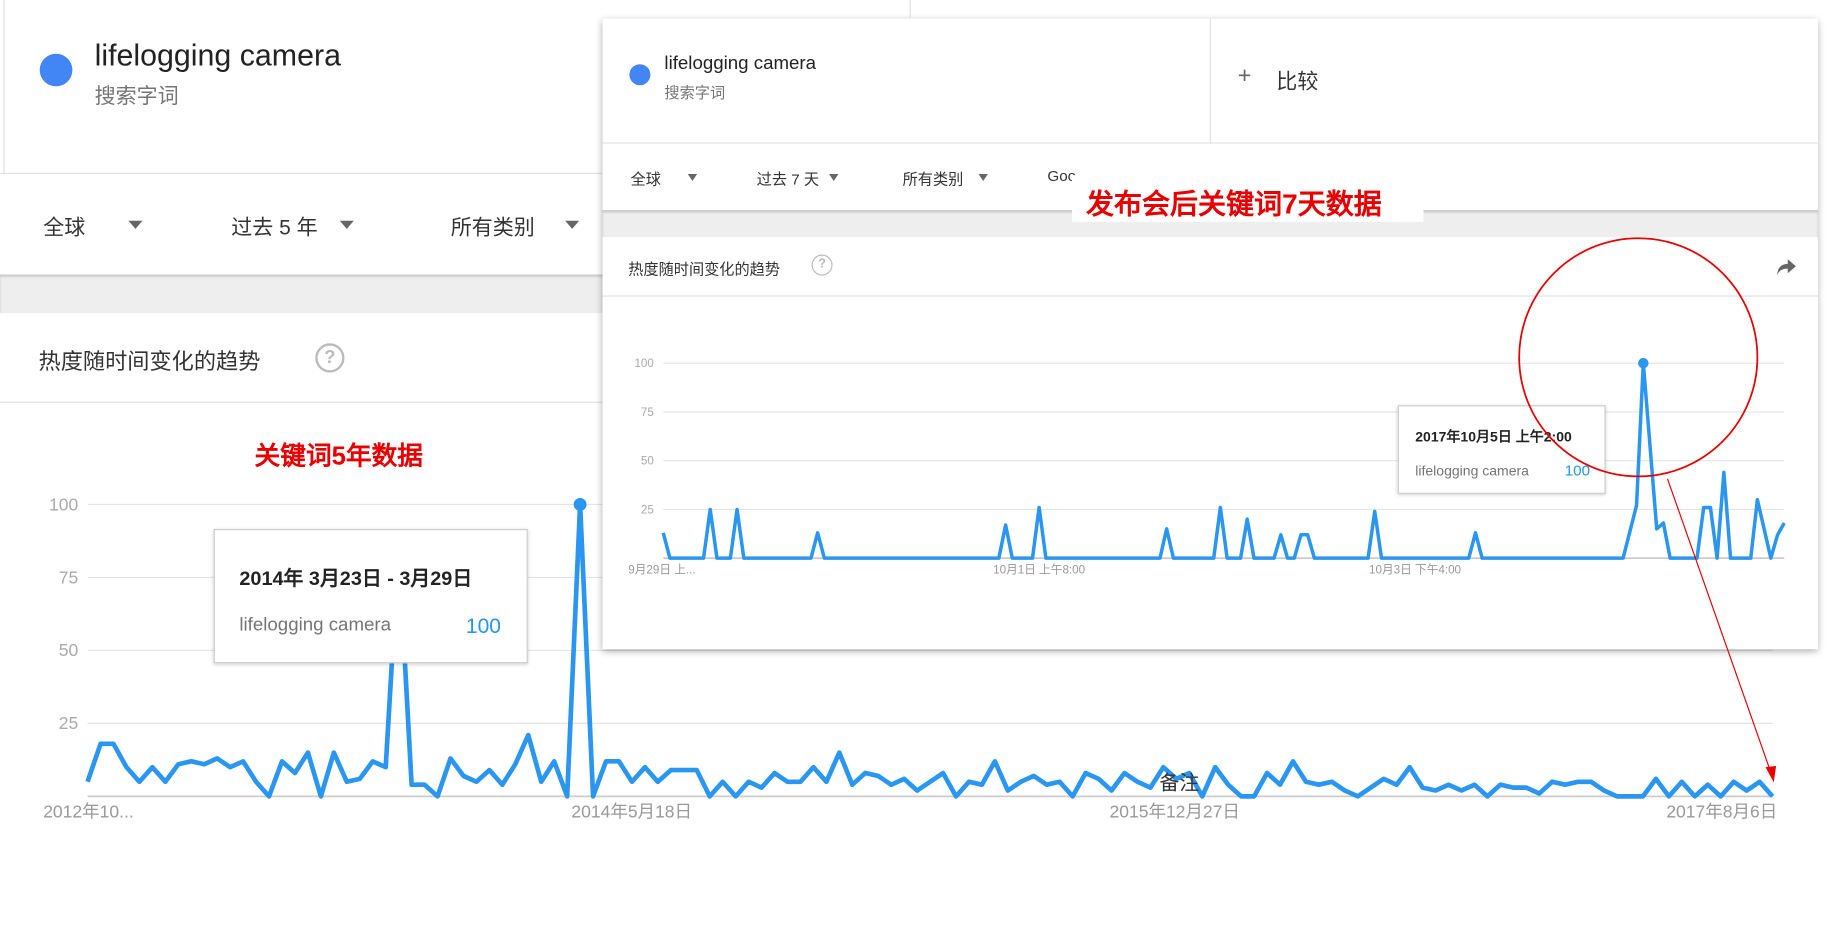  I want to click on highlight-circle, so click(1638, 357).